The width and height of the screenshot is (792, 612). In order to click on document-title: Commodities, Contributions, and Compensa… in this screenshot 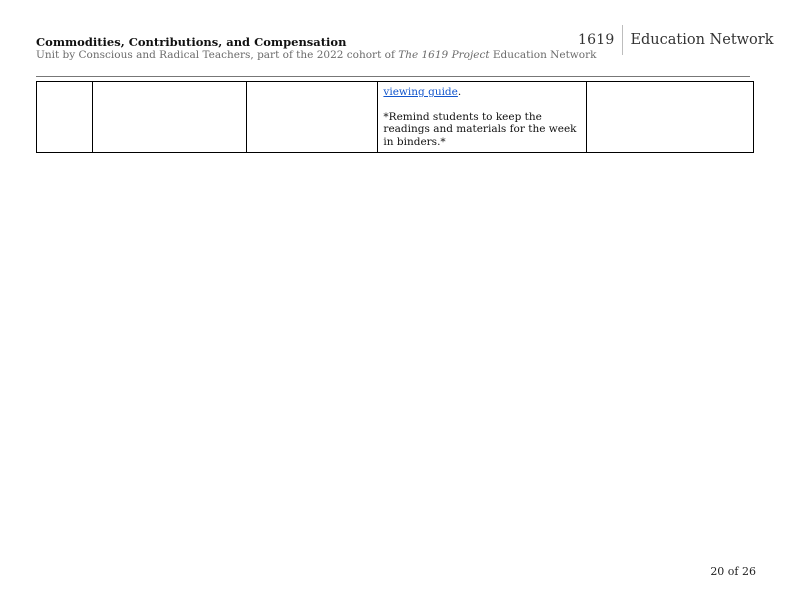, I will do `click(191, 42)`.